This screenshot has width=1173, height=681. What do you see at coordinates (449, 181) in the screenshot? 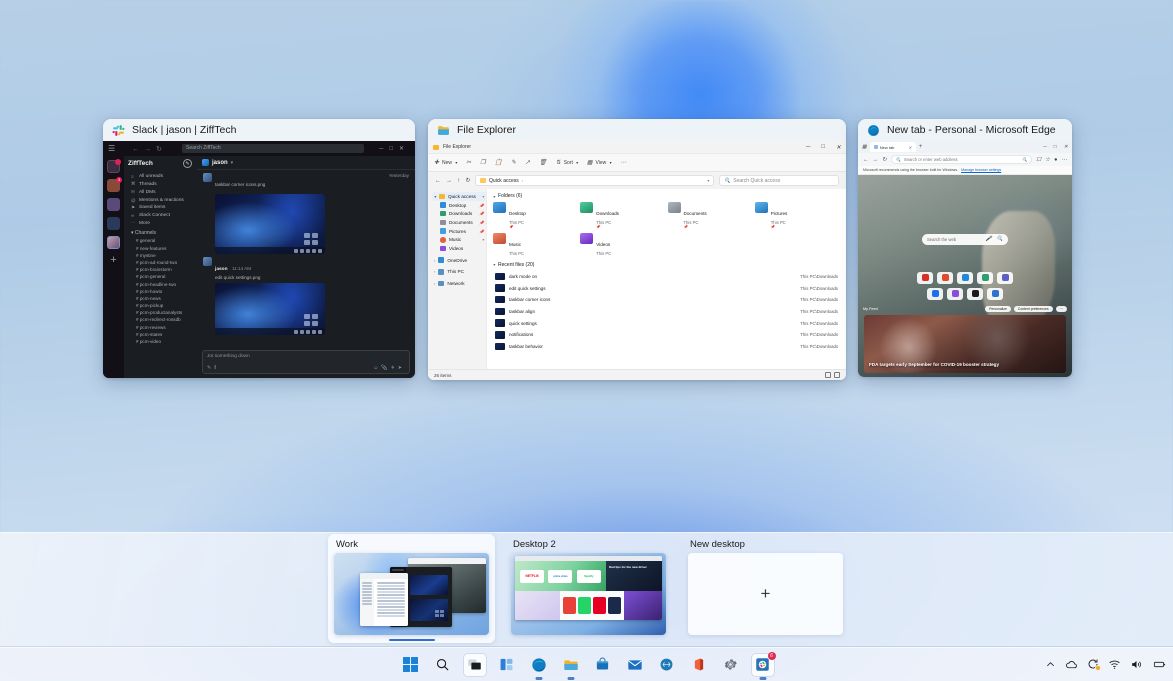
I see `forward-icon: →` at bounding box center [449, 181].